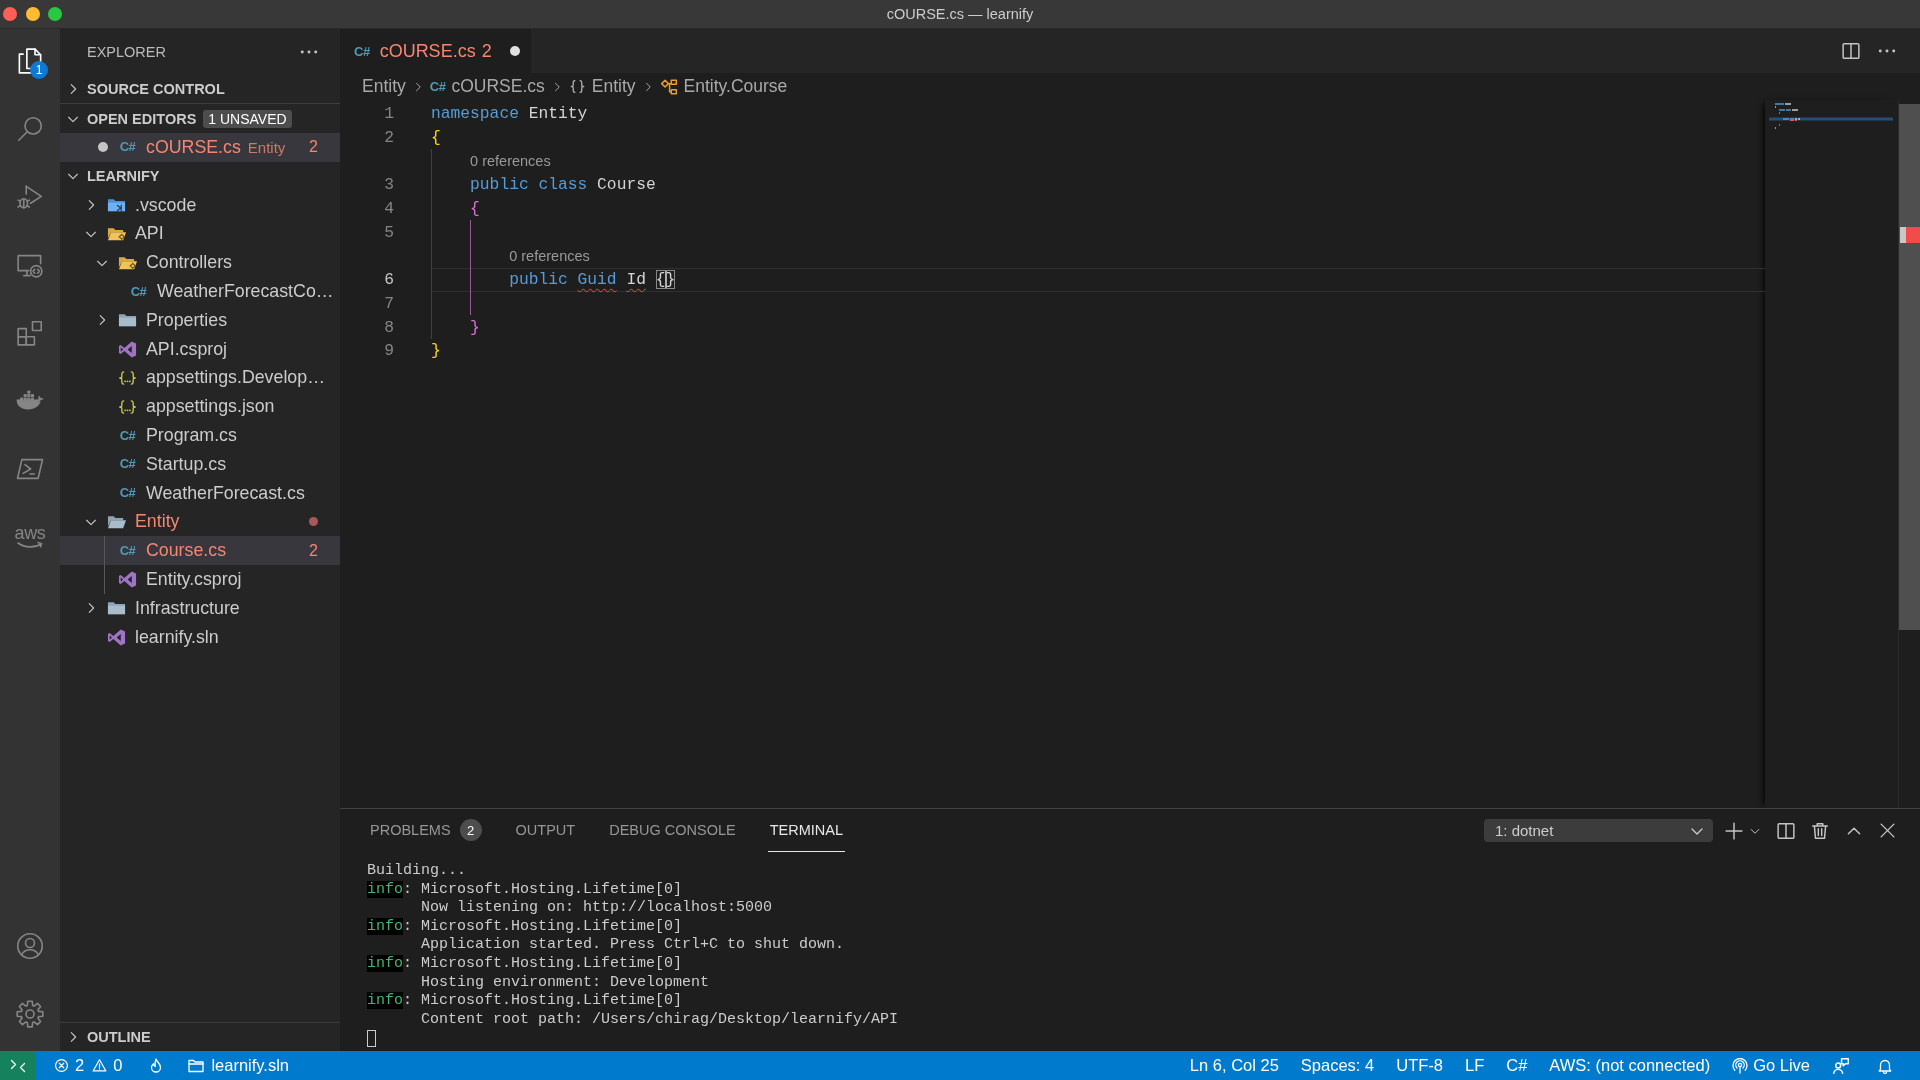 This screenshot has height=1080, width=1920. I want to click on open-editor-item: C# cOURSE.cs Entity 2, so click(200, 147).